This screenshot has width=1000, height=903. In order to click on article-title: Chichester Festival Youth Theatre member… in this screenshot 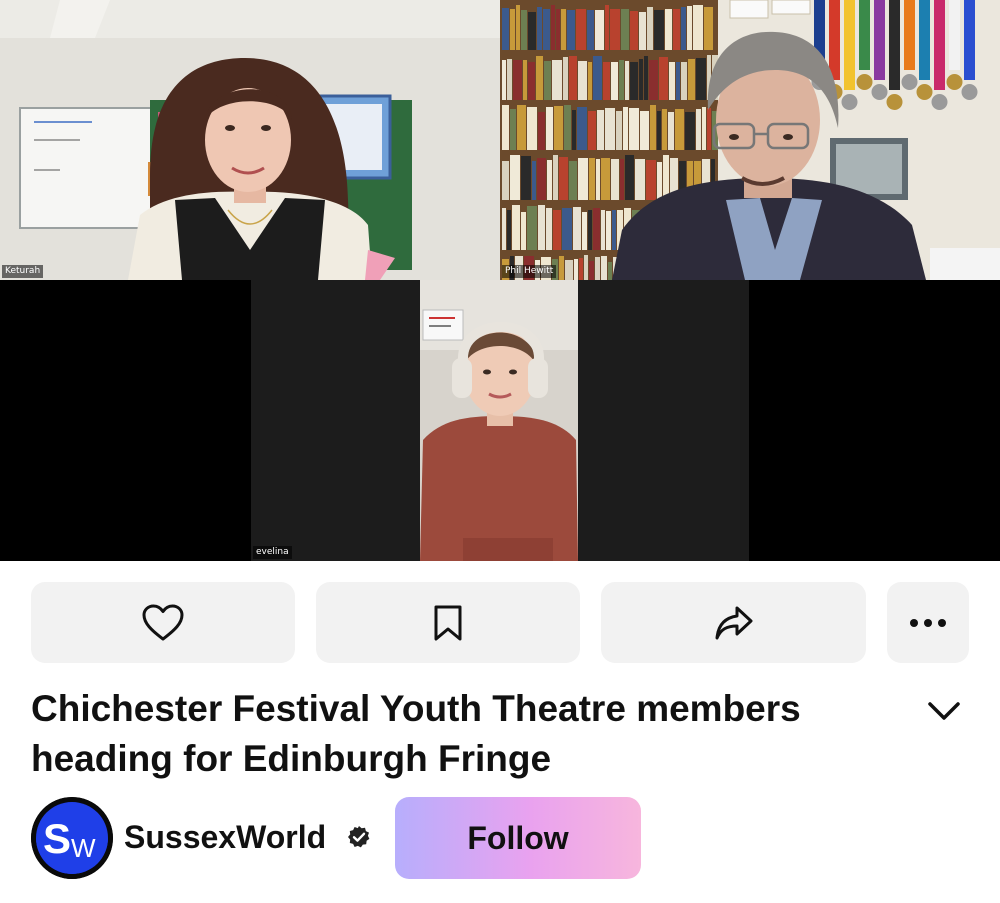, I will do `click(416, 733)`.